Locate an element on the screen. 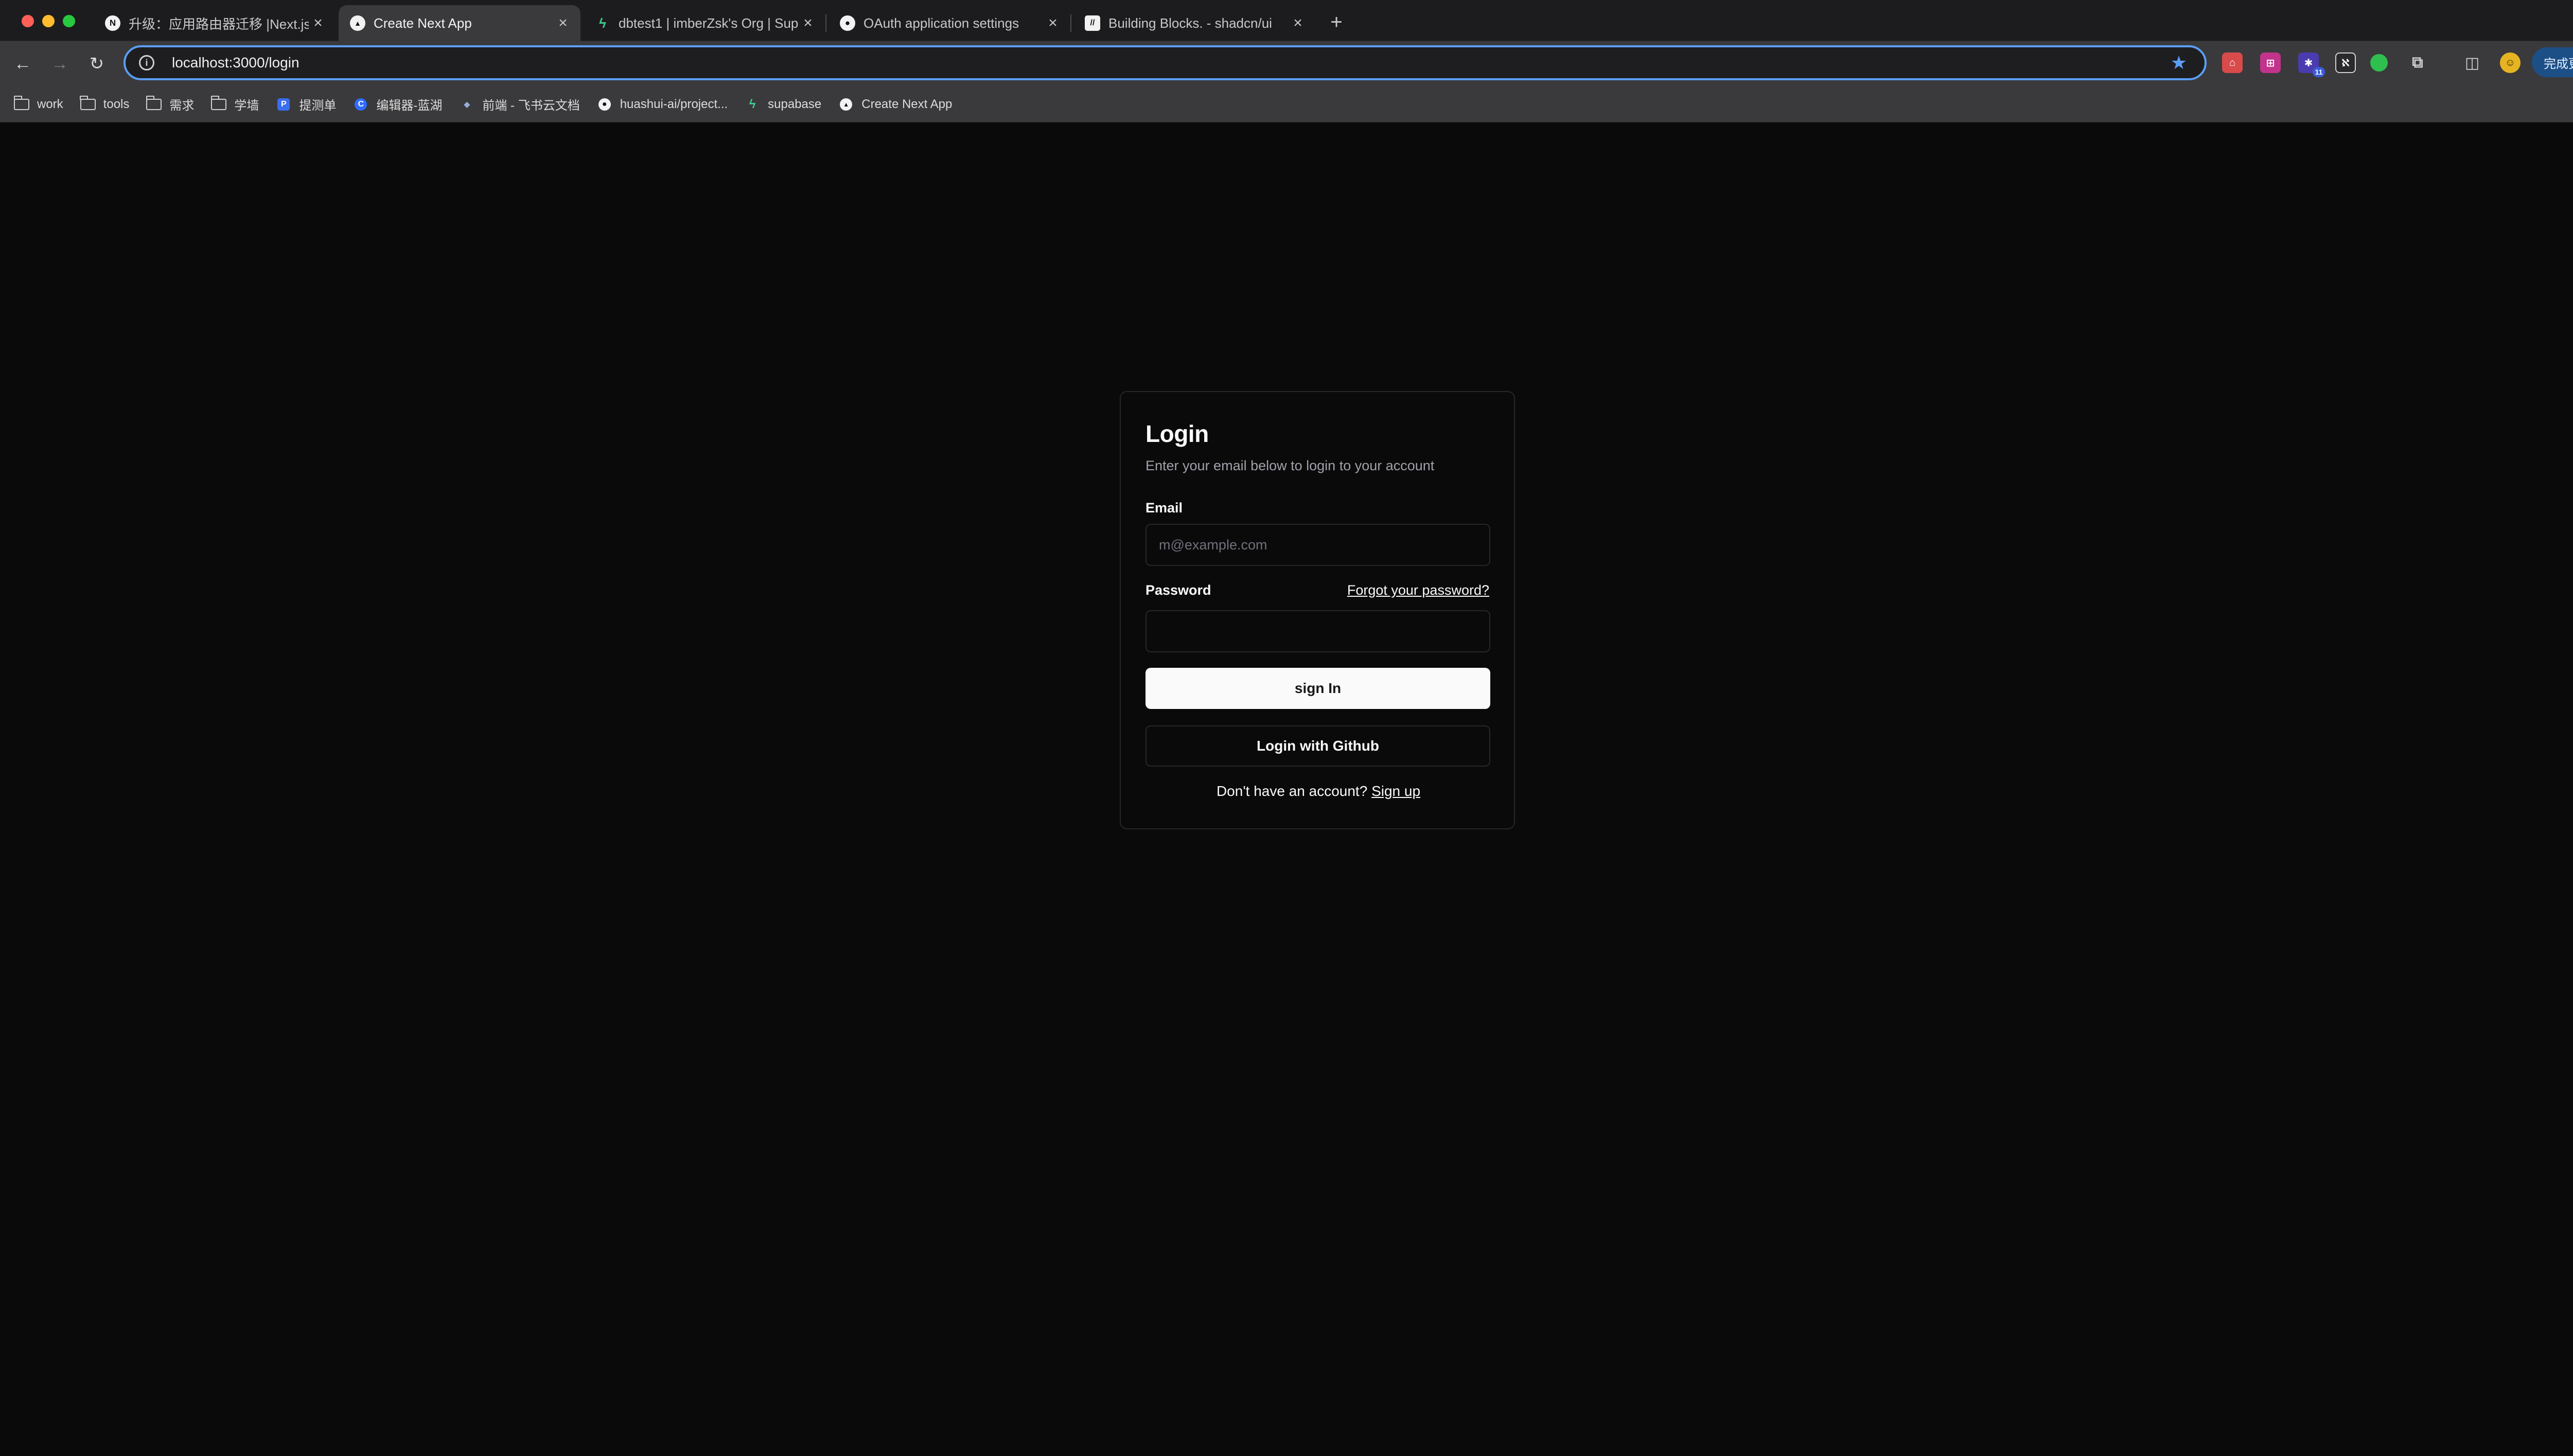 The image size is (2573, 1456). bookmark-label: supabase is located at coordinates (795, 104).